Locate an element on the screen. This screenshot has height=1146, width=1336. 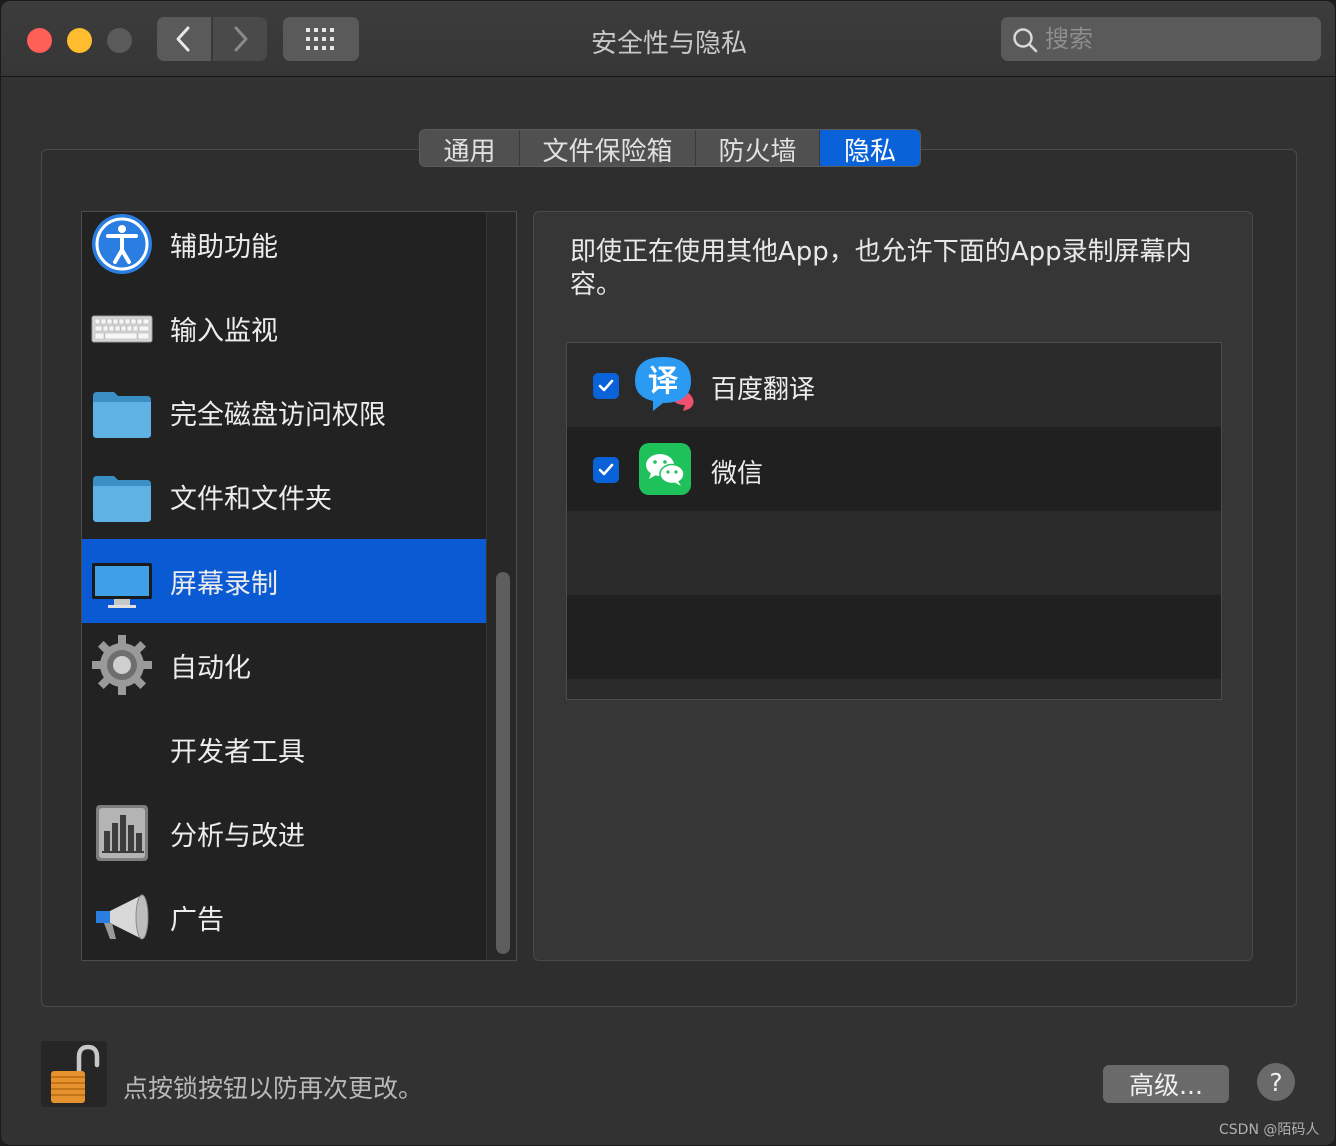
search-input is located at coordinates (1178, 39).